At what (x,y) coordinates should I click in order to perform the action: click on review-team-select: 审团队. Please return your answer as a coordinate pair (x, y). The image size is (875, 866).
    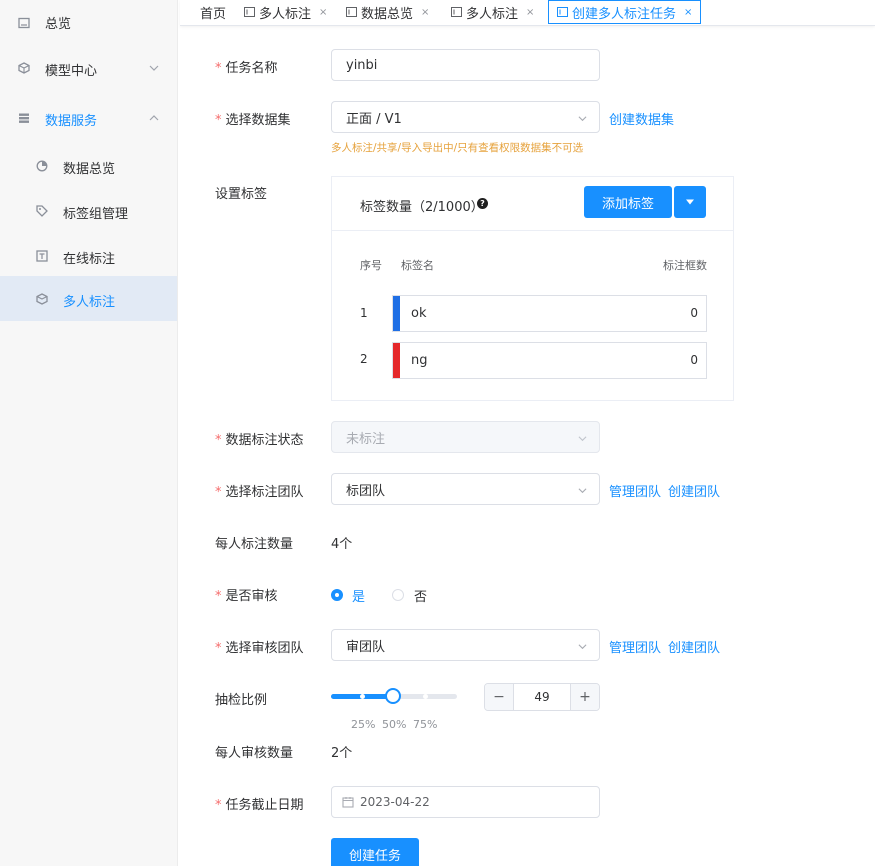
    Looking at the image, I should click on (465, 645).